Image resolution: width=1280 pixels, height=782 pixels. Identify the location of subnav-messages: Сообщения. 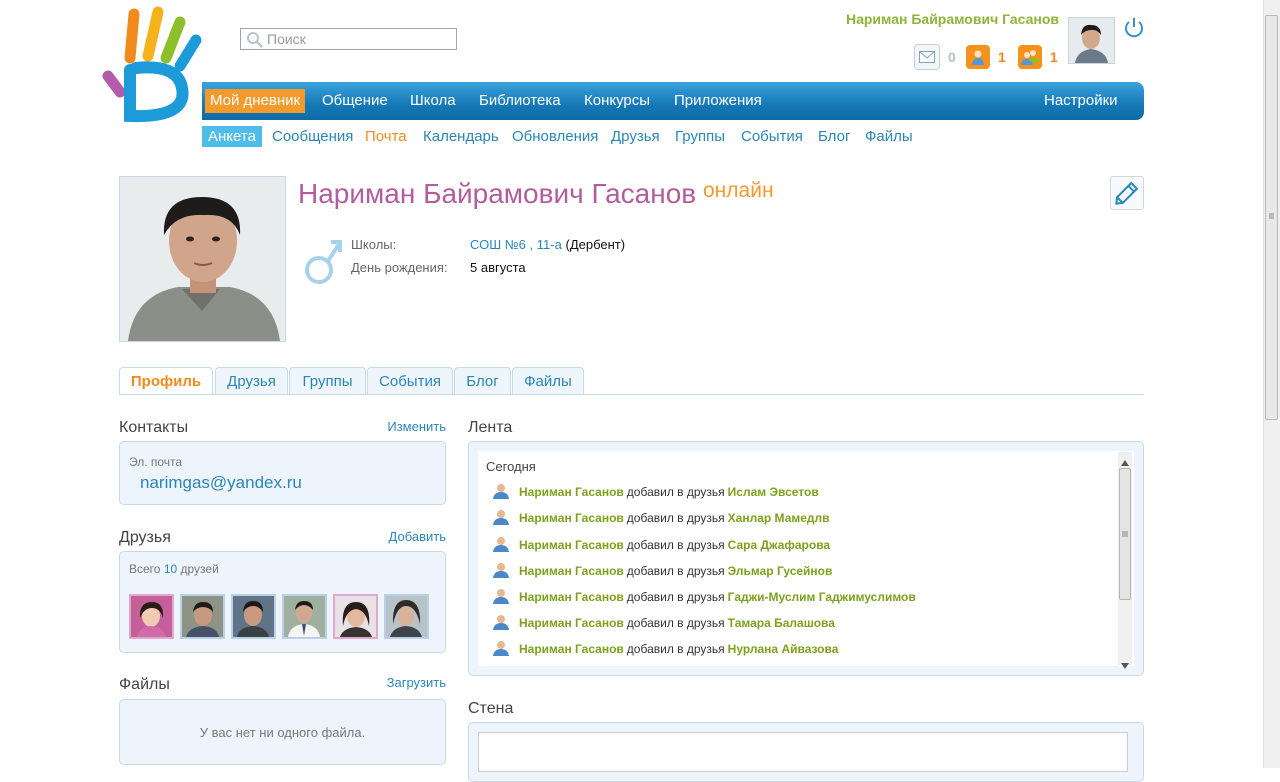
(312, 136).